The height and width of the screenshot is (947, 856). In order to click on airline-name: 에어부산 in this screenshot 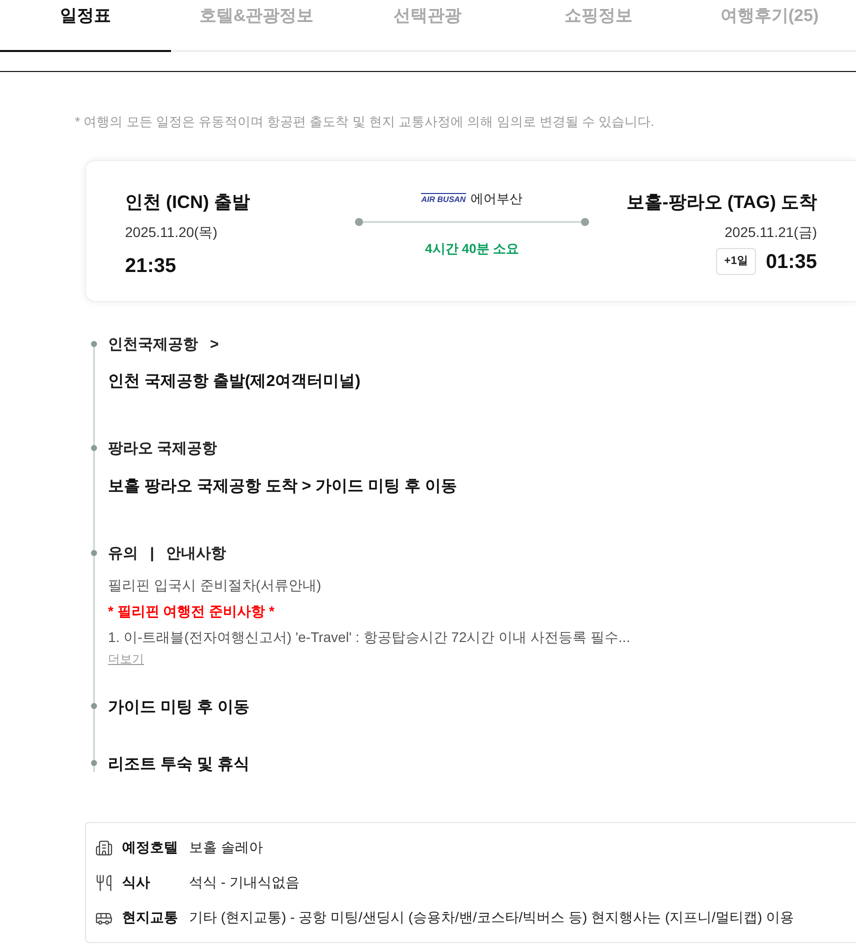, I will do `click(496, 199)`.